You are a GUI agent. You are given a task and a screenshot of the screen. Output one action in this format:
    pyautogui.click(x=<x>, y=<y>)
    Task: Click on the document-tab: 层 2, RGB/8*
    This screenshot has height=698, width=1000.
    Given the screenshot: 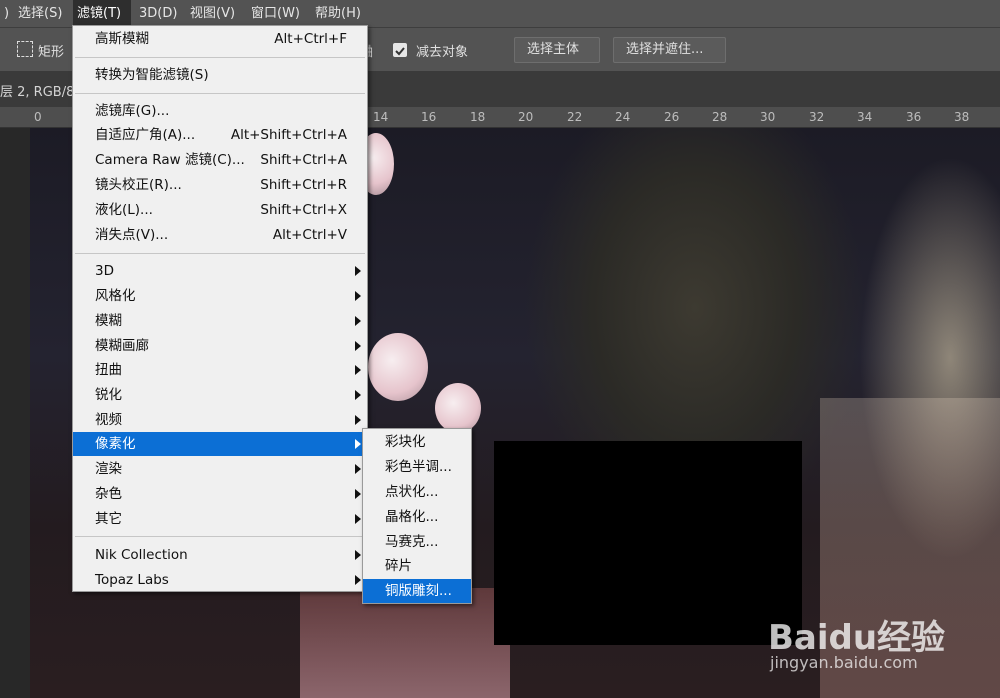 What is the action you would take?
    pyautogui.click(x=40, y=90)
    